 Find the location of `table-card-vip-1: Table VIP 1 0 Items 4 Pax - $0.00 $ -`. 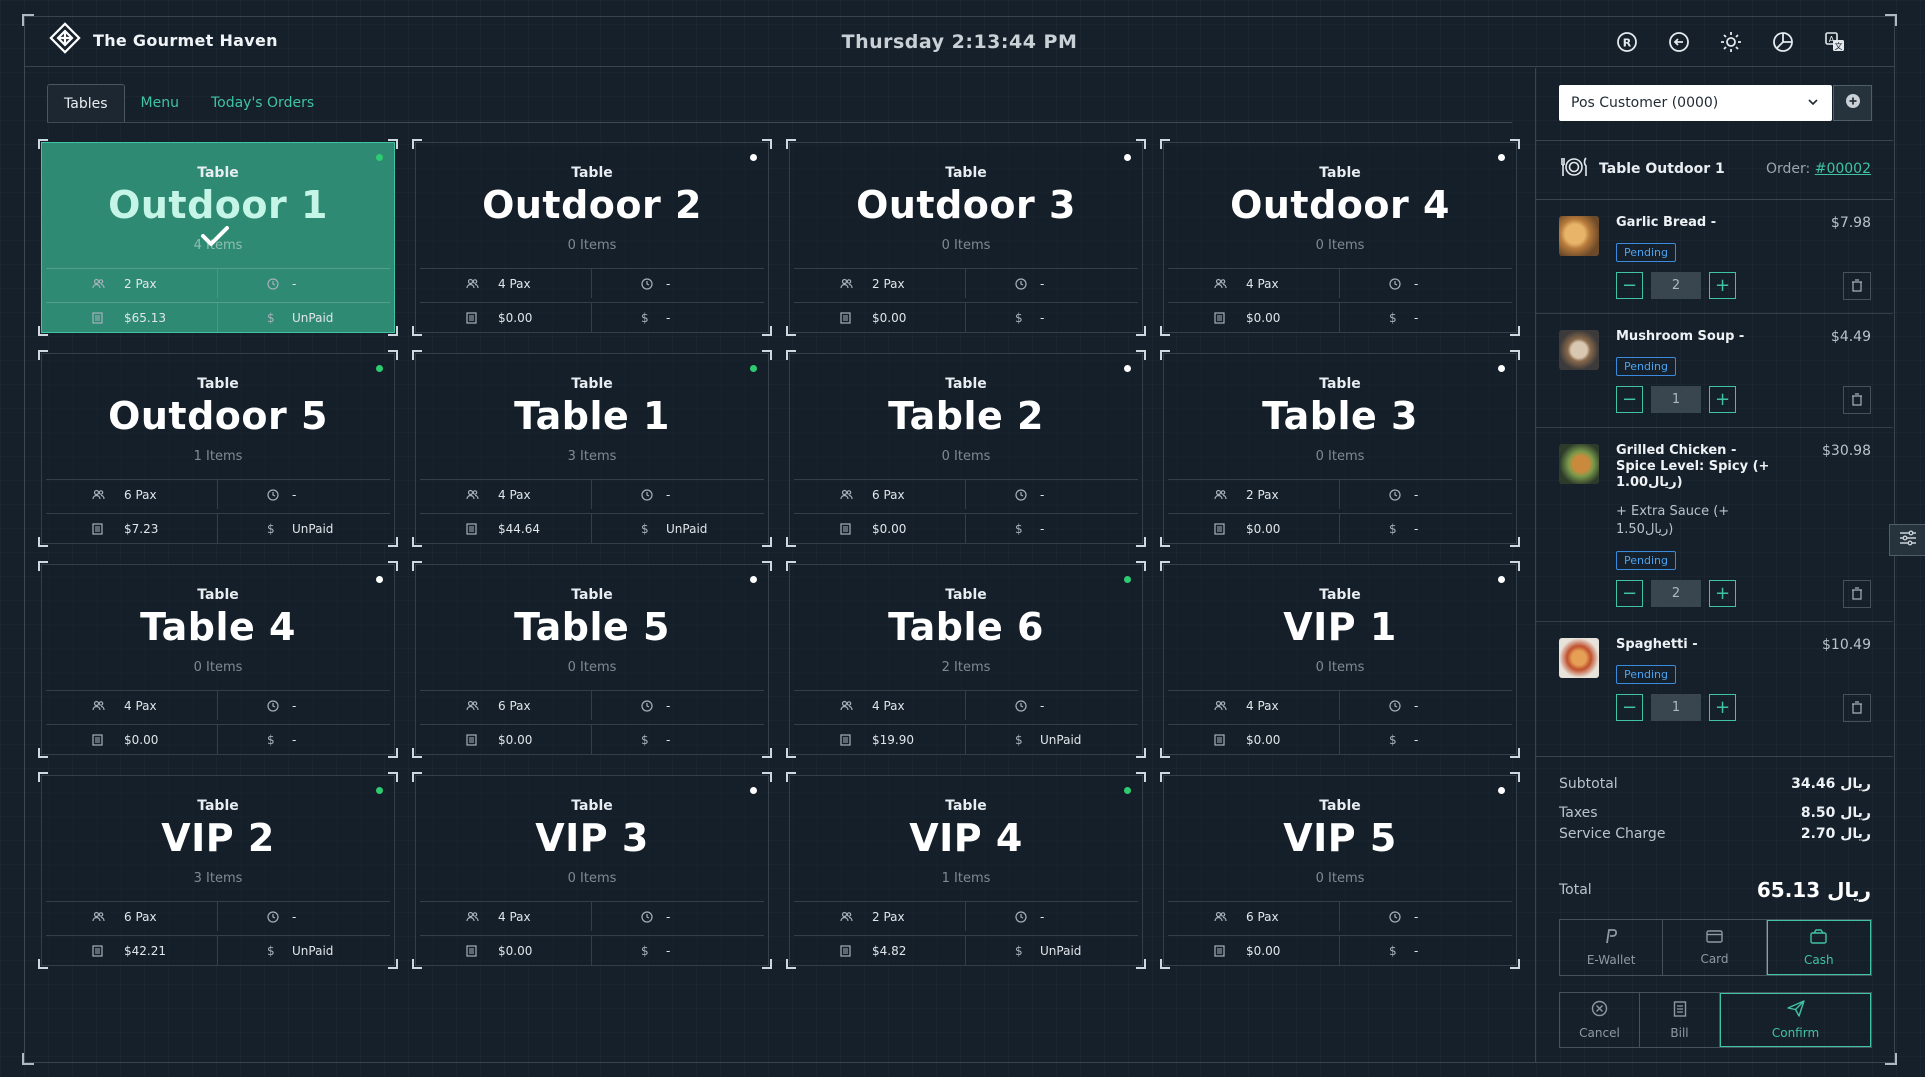

table-card-vip-1: Table VIP 1 0 Items 4 Pax - $0.00 $ - is located at coordinates (1340, 659).